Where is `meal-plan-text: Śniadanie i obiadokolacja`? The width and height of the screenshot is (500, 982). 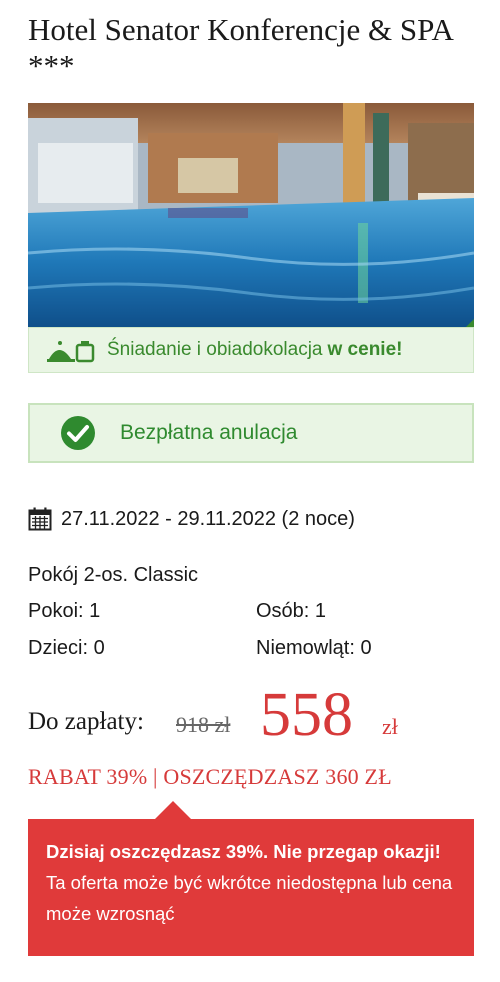 meal-plan-text: Śniadanie i obiadokolacja is located at coordinates (215, 349).